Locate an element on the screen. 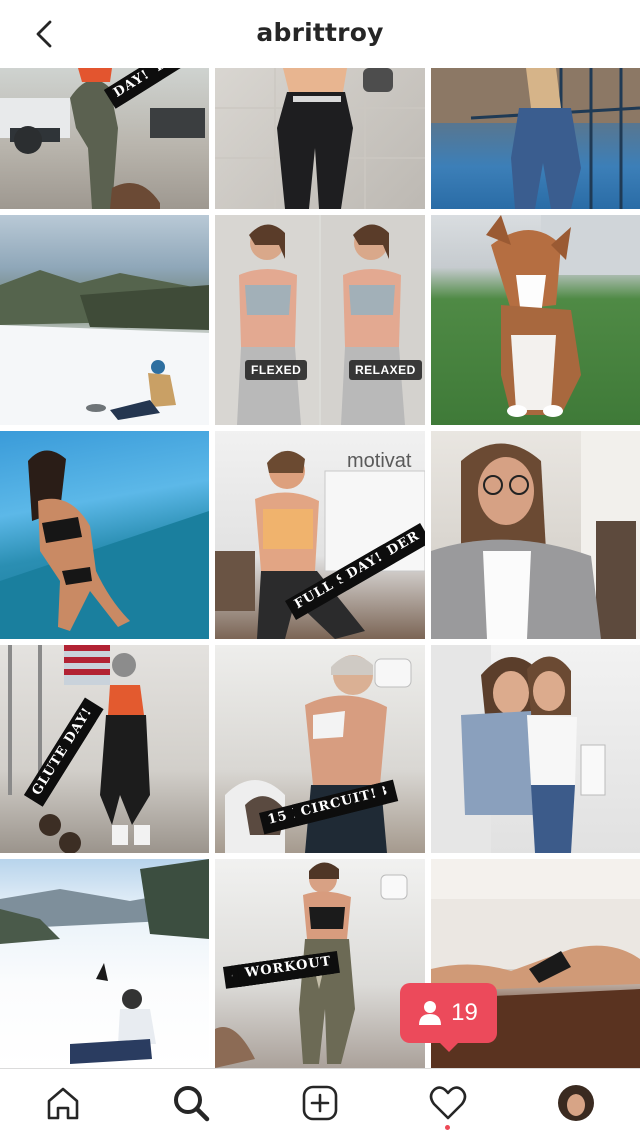 This screenshot has height=1139, width=640. post-tile-8: motivat FULL SHOULDER DAY! is located at coordinates (320, 535).